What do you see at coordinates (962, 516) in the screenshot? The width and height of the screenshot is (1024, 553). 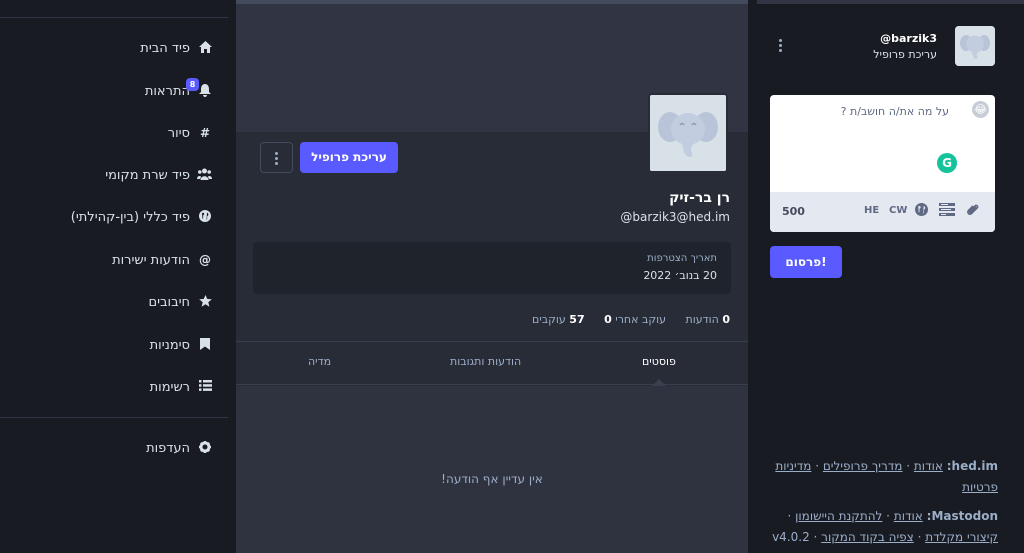 I see `footer-mastodon-label: Mastodon:` at bounding box center [962, 516].